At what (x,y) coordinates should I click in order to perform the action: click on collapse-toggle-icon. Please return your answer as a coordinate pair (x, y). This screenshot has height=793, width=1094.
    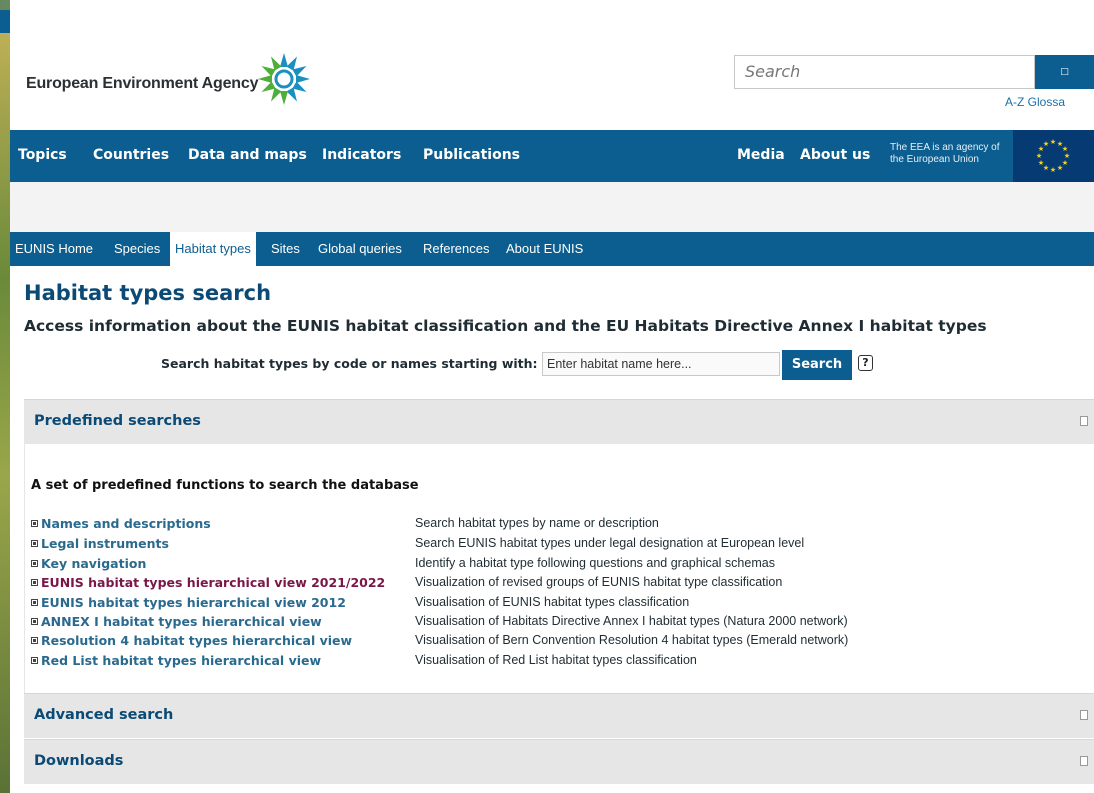
    Looking at the image, I should click on (1084, 421).